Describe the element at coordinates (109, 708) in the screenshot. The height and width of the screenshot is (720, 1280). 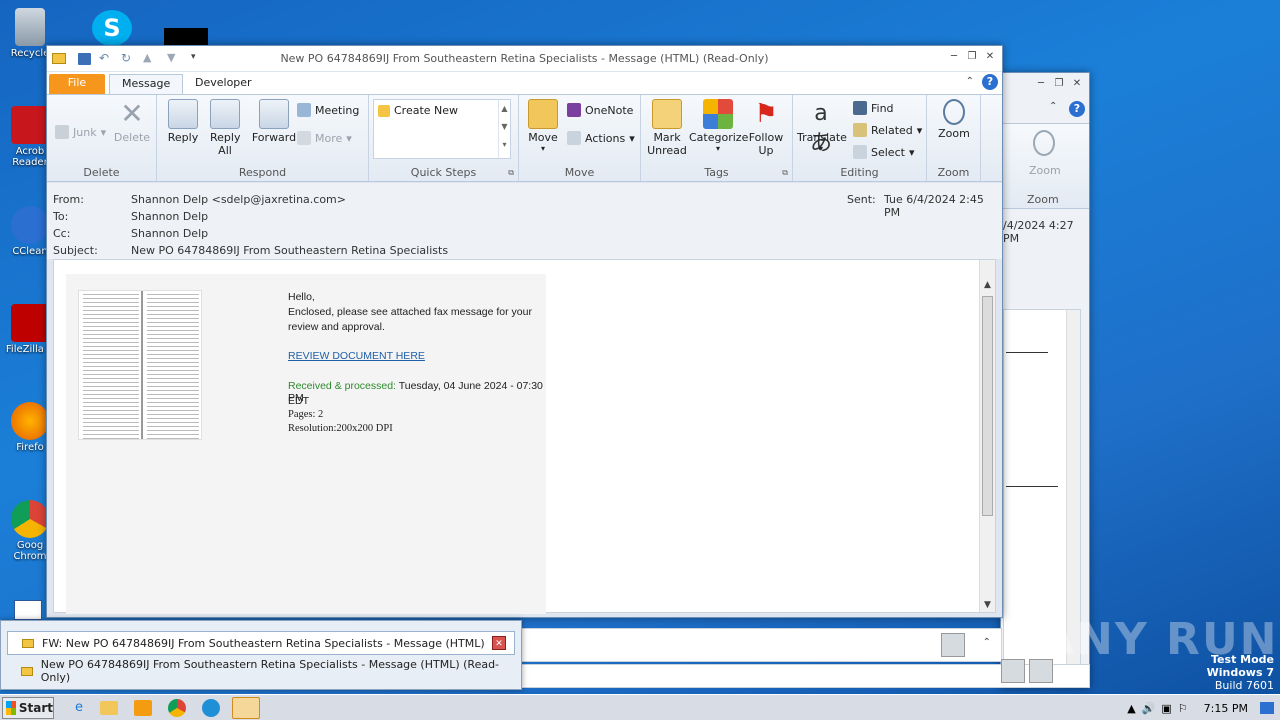
I see `explorer-icon` at that location.